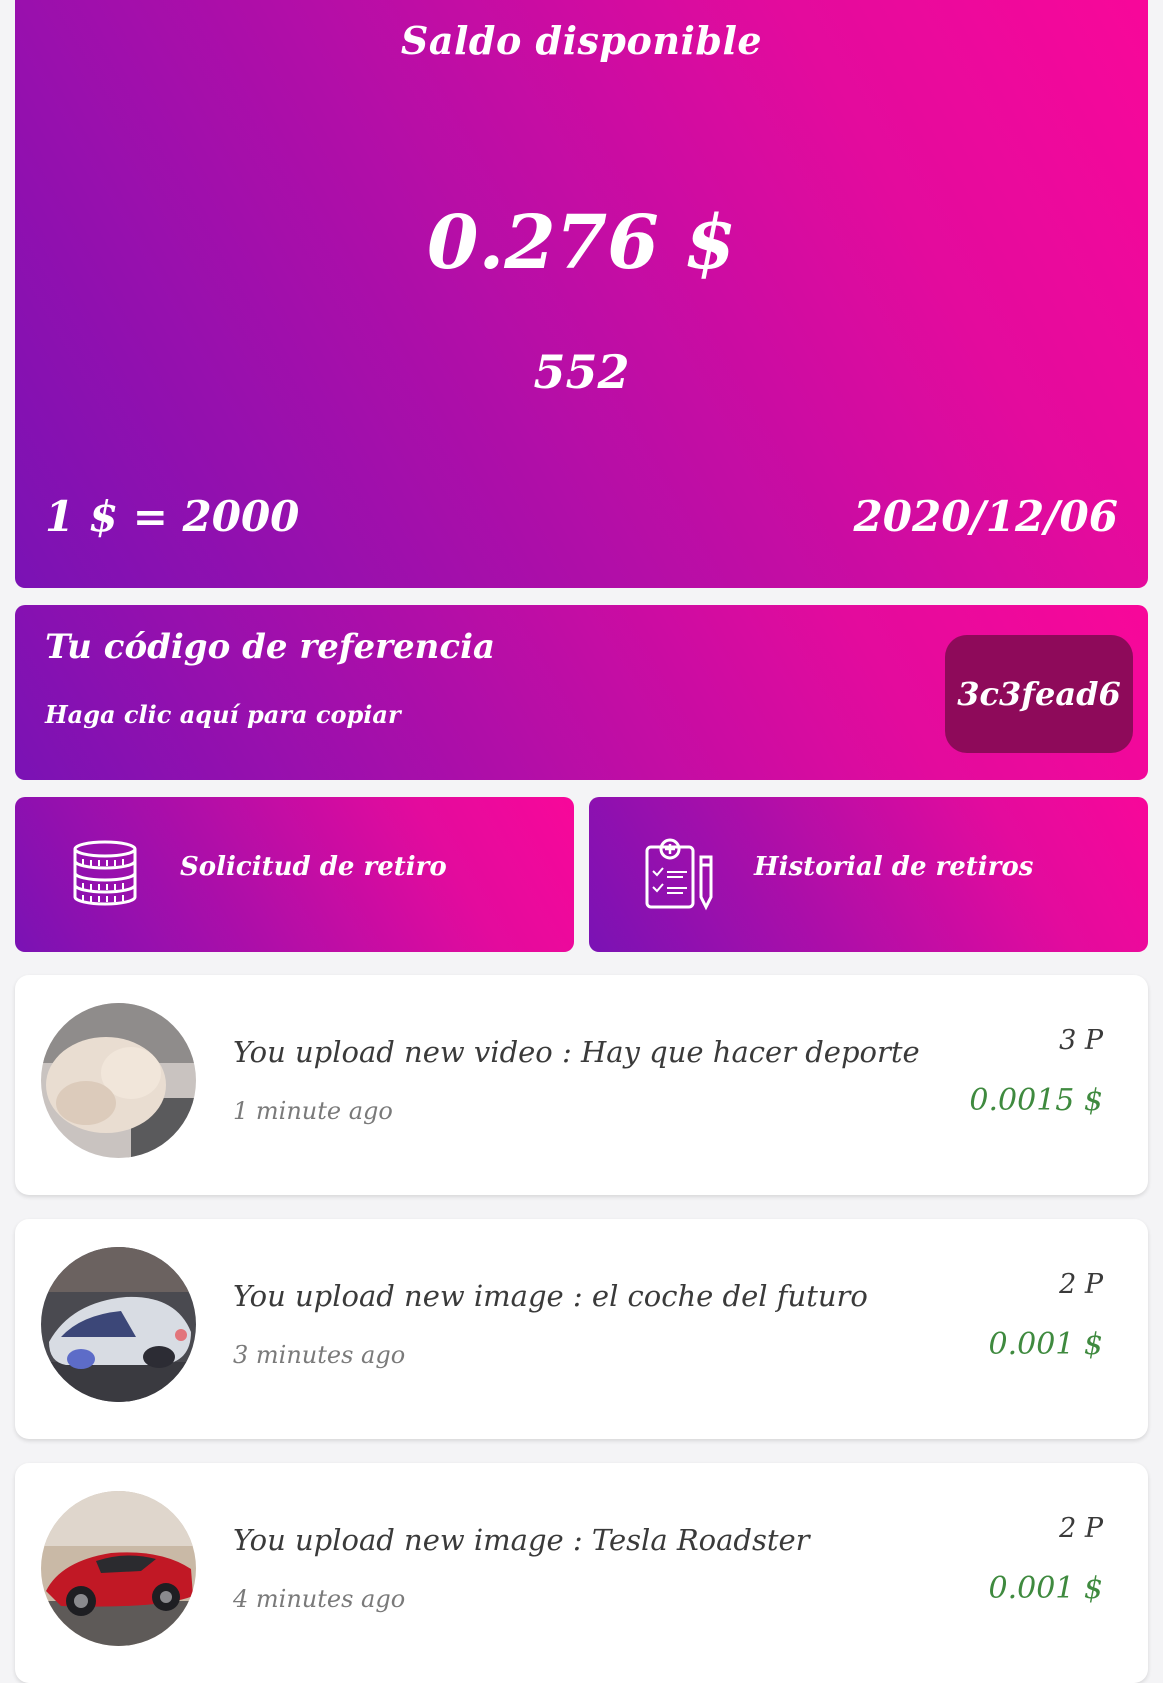  What do you see at coordinates (679, 875) in the screenshot?
I see `clipboard-history-icon` at bounding box center [679, 875].